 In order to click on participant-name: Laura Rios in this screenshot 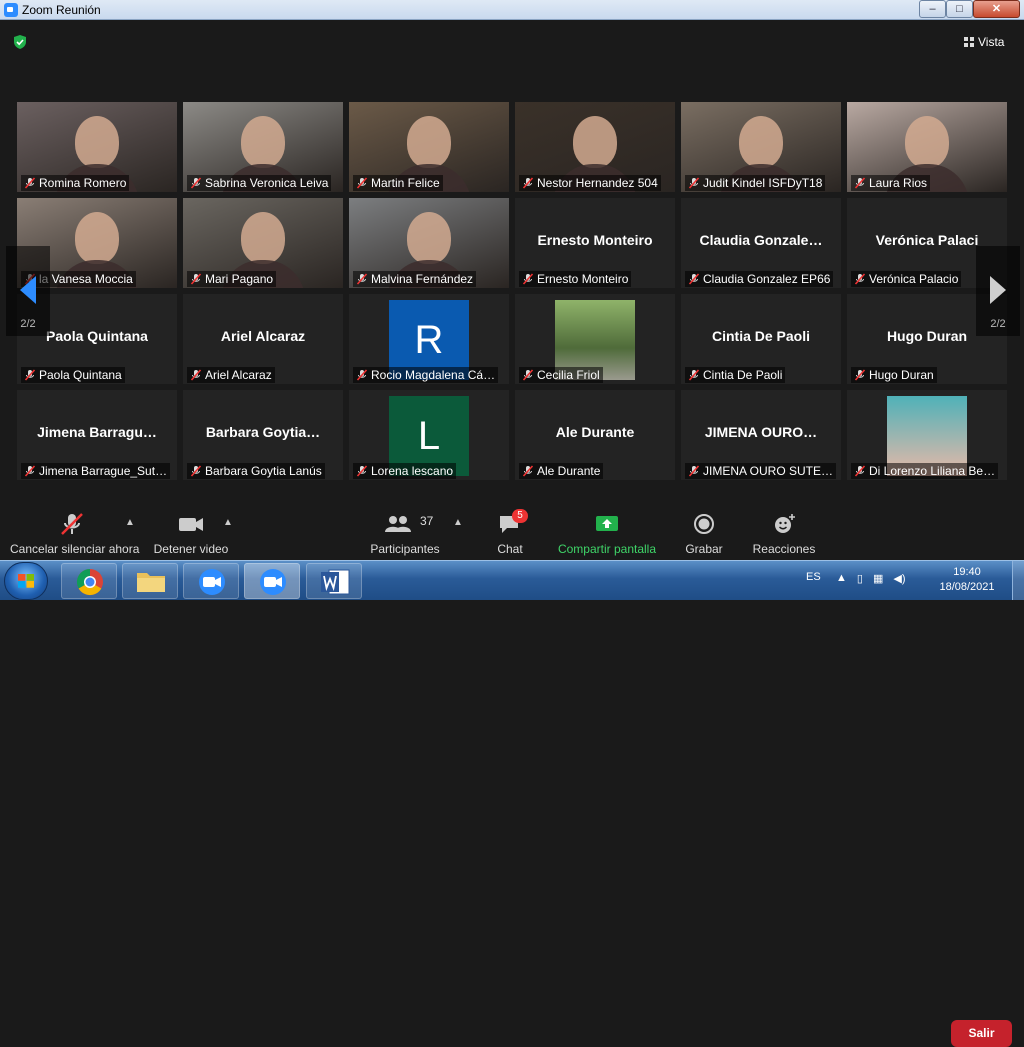, I will do `click(898, 183)`.